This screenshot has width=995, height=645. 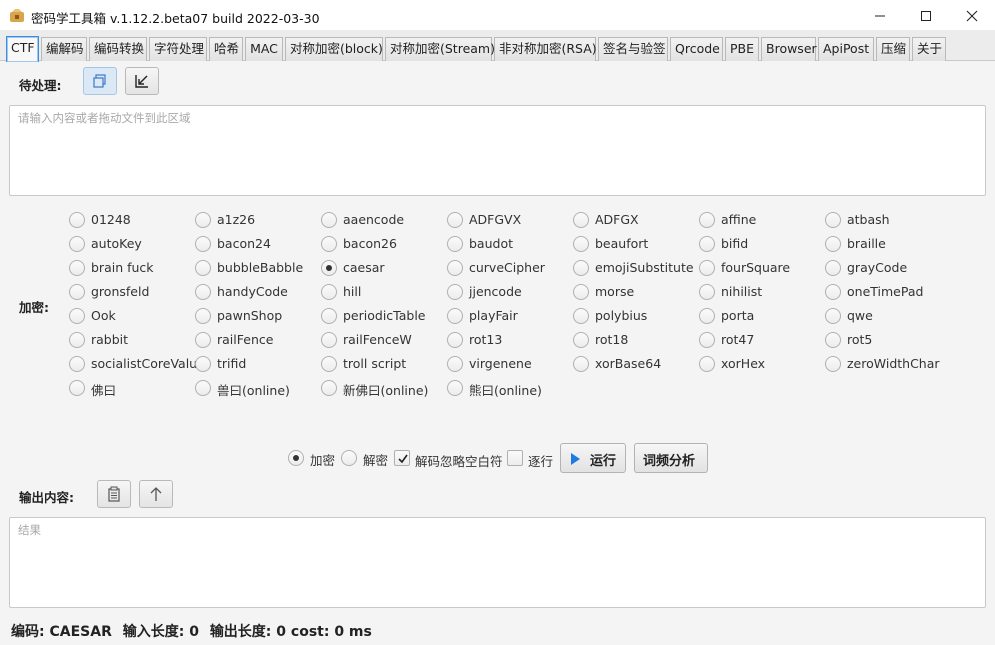 I want to click on tab-ctf: CTF, so click(x=22, y=49).